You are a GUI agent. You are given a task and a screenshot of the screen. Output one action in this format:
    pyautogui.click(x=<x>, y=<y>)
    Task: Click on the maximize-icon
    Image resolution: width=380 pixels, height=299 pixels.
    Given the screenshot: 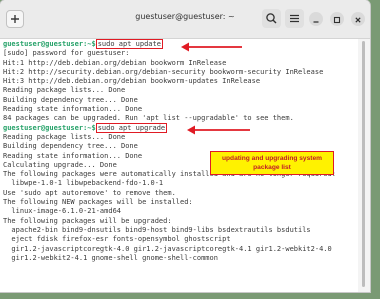 What is the action you would take?
    pyautogui.click(x=337, y=20)
    